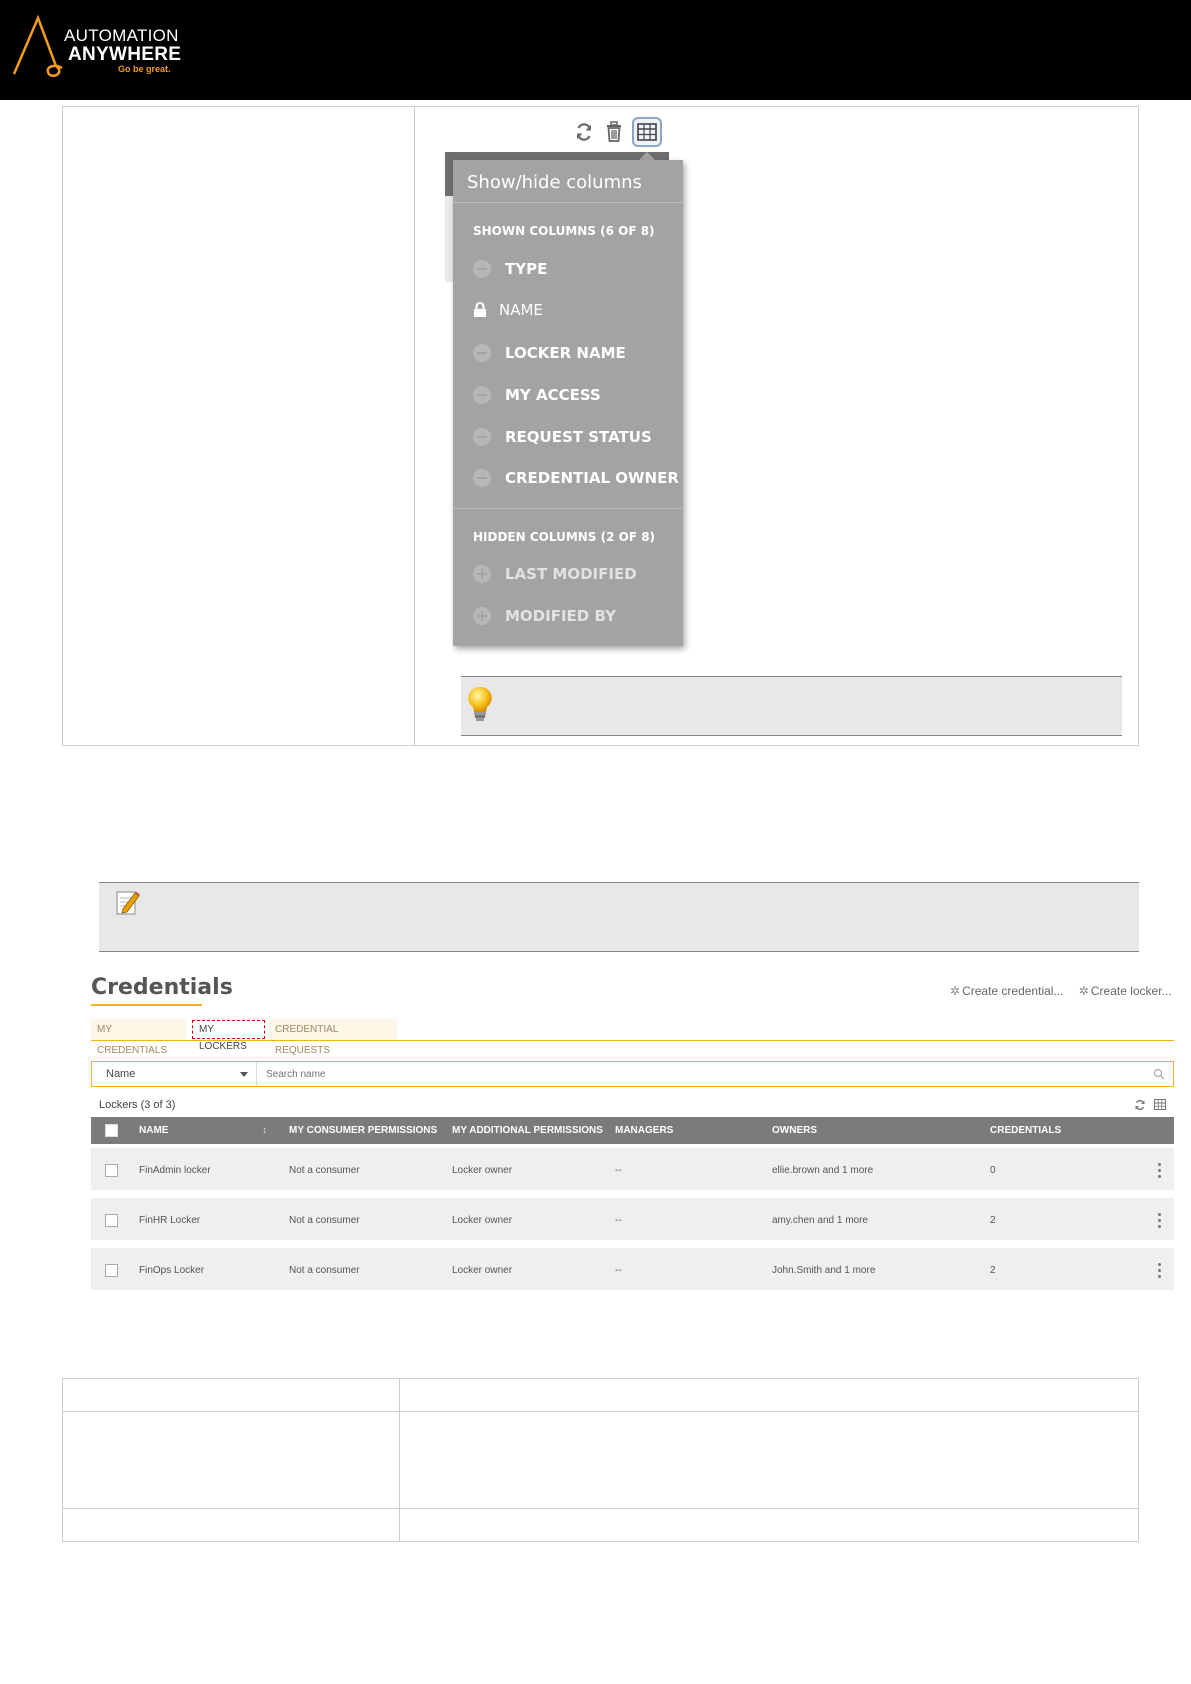 The image size is (1191, 1684). What do you see at coordinates (171, 1271) in the screenshot?
I see `locker-name: FinOps Locker` at bounding box center [171, 1271].